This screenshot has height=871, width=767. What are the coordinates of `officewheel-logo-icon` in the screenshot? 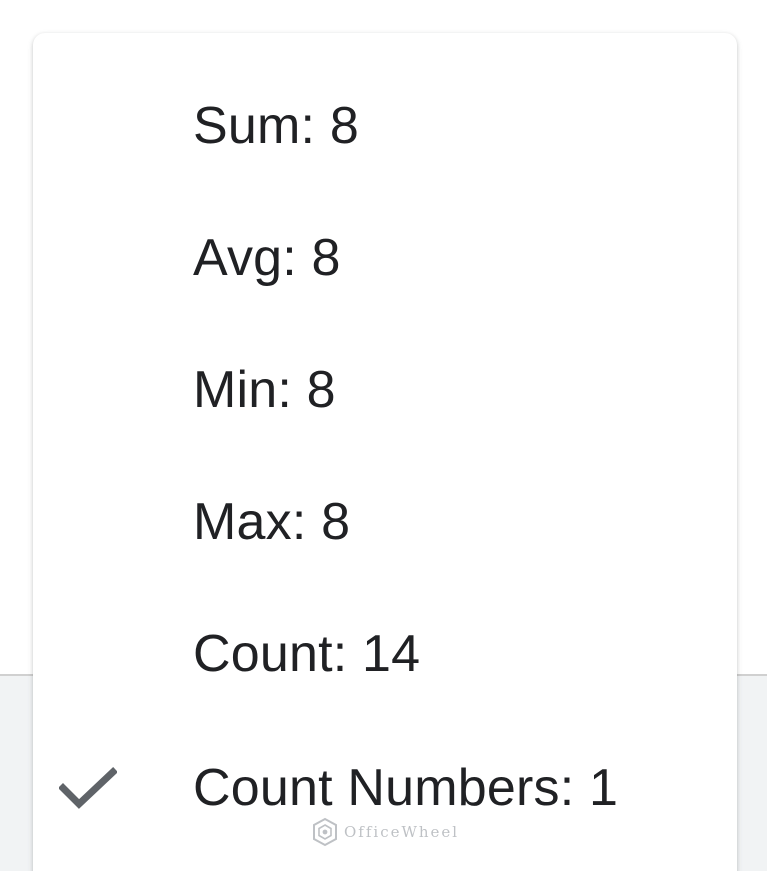 It's located at (325, 832).